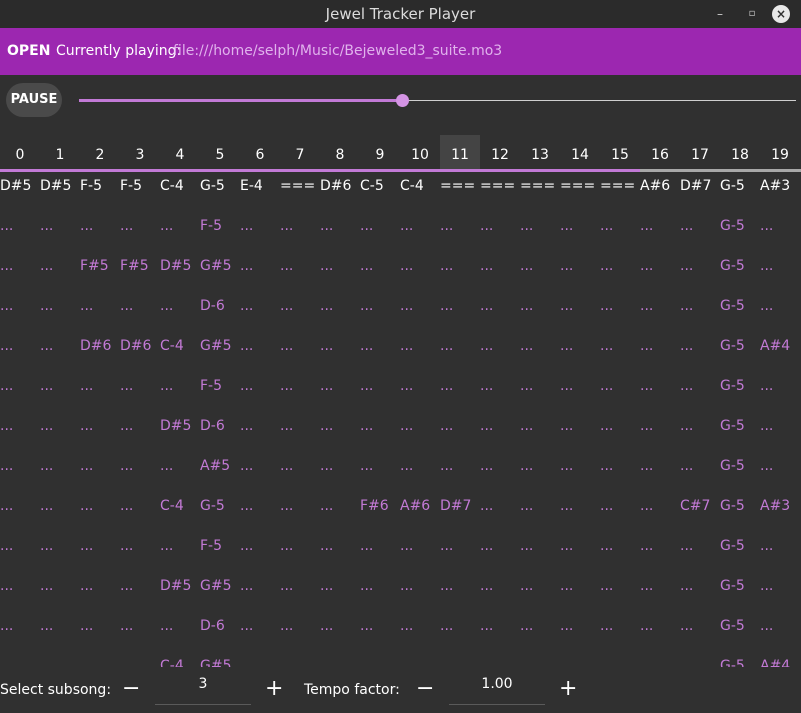 The height and width of the screenshot is (713, 801). Describe the element at coordinates (695, 506) in the screenshot. I see `note-cell: C#7` at that location.